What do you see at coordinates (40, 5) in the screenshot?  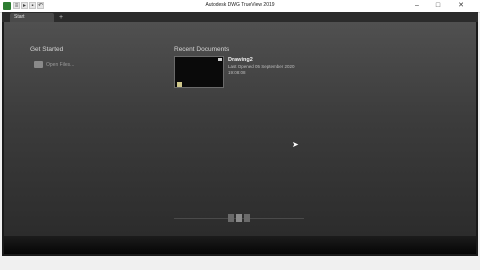 I see `undo-icon: ↶` at bounding box center [40, 5].